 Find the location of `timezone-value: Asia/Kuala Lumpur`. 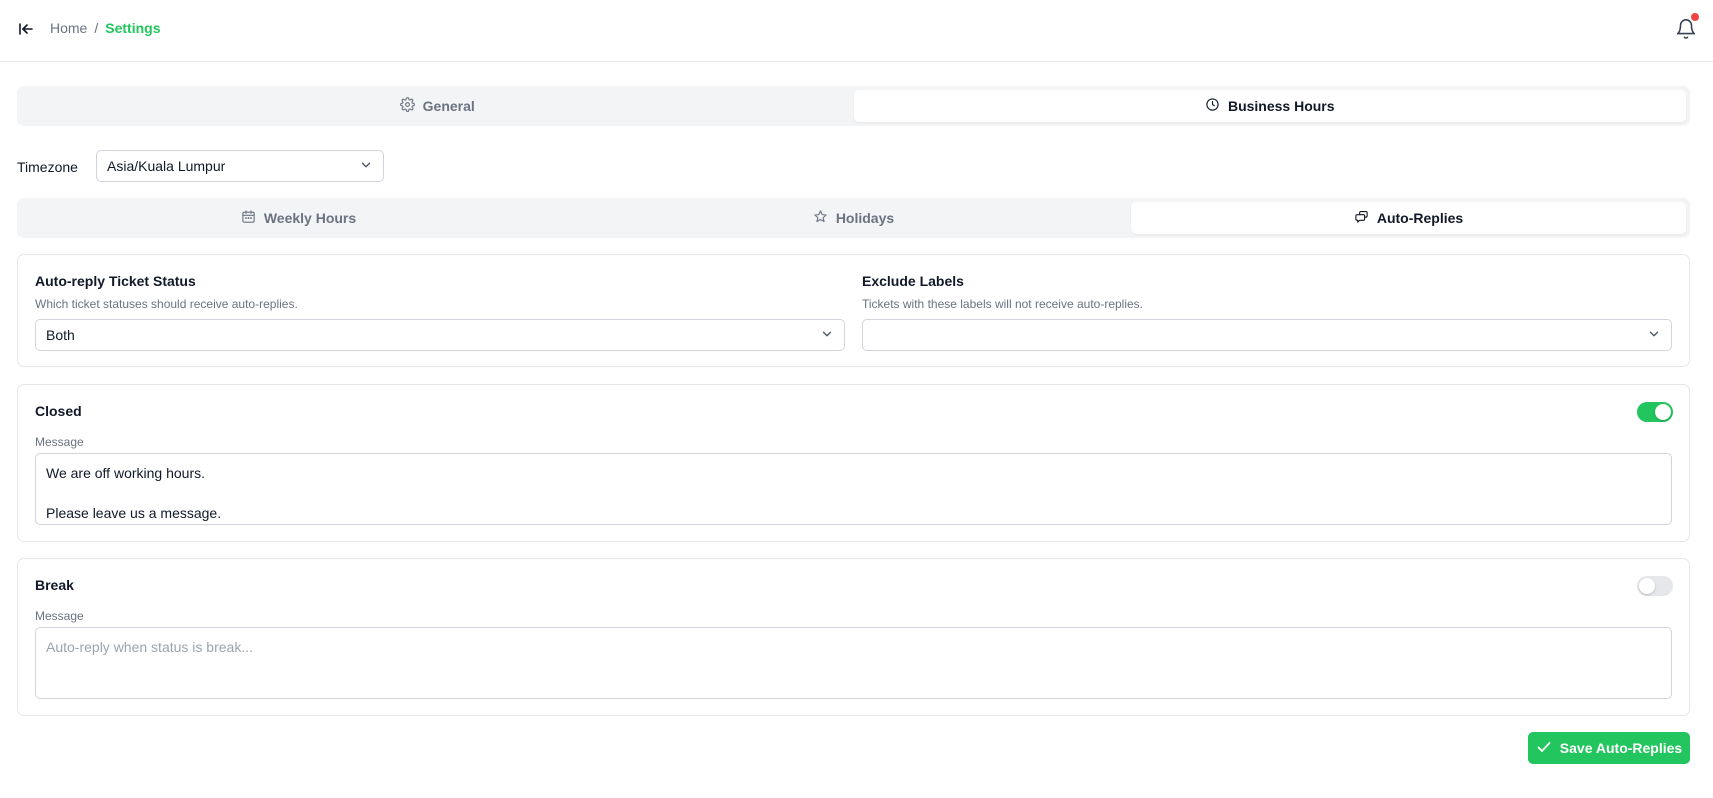

timezone-value: Asia/Kuala Lumpur is located at coordinates (166, 166).